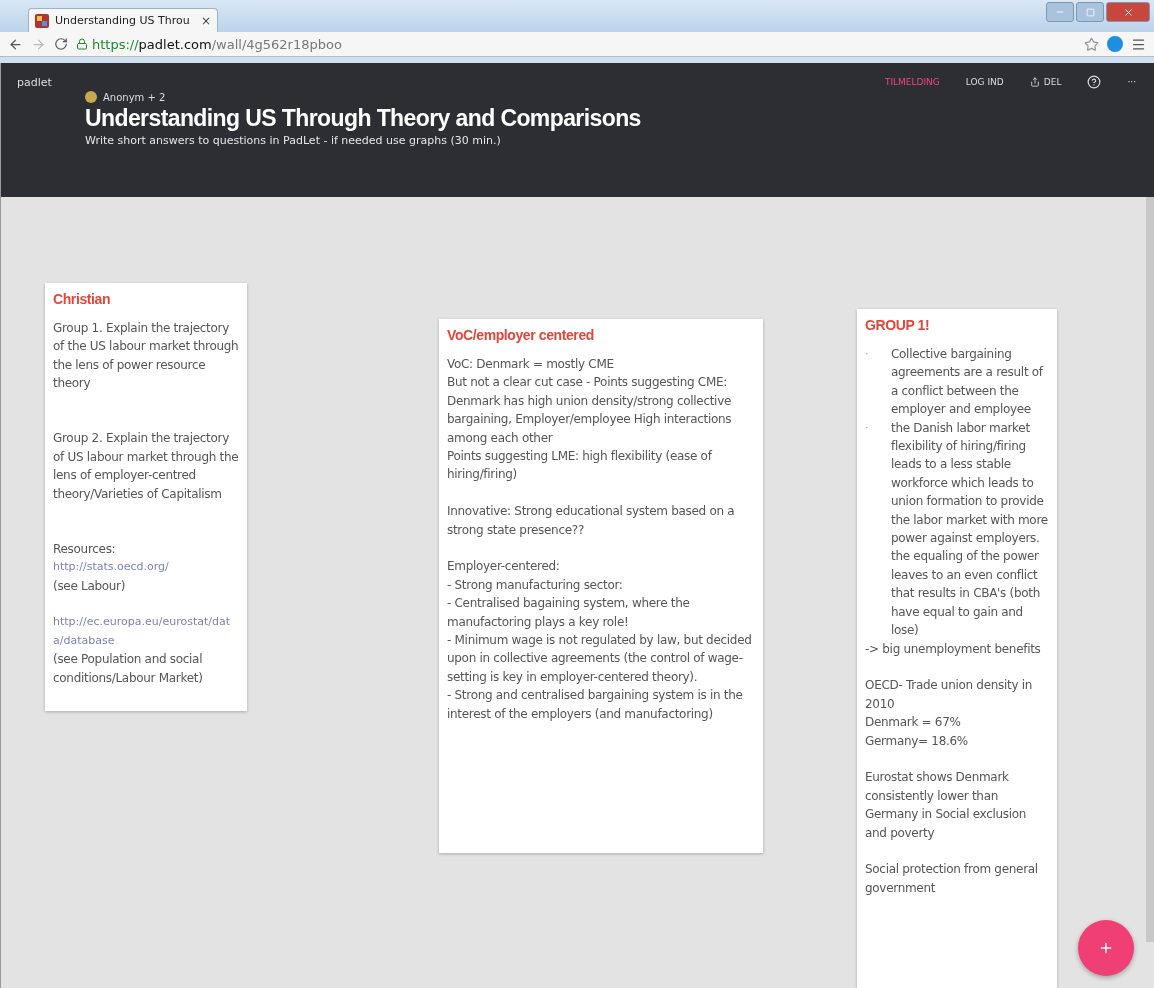 This screenshot has height=988, width=1154. What do you see at coordinates (1090, 12) in the screenshot?
I see `maximize-icon` at bounding box center [1090, 12].